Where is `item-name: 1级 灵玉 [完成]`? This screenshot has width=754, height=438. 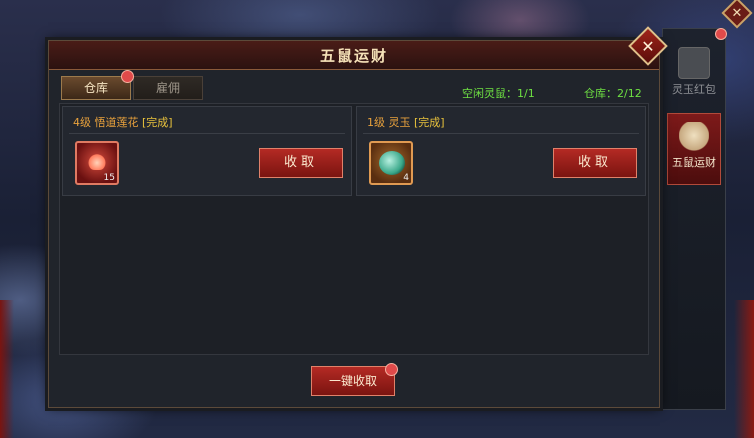 item-name: 1级 灵玉 [完成] is located at coordinates (406, 122).